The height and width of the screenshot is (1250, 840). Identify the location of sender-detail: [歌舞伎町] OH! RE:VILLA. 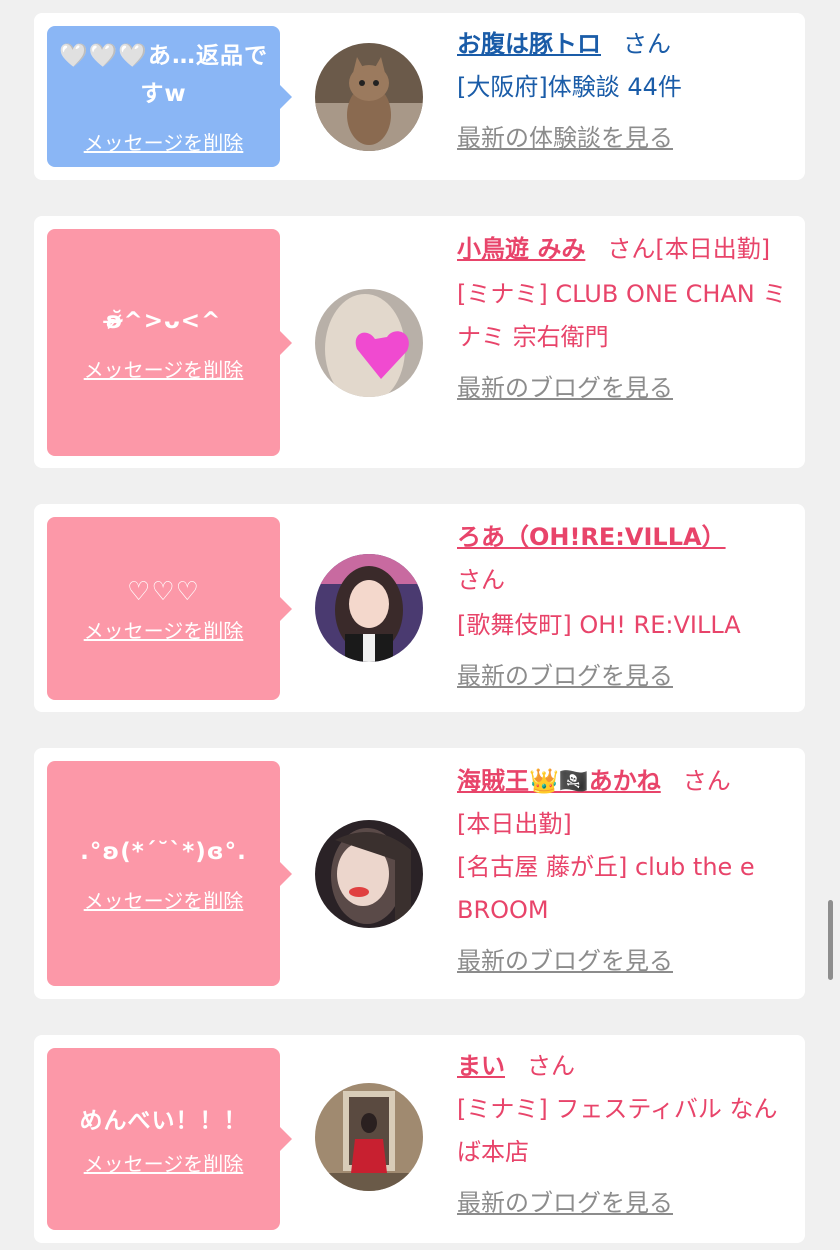
(599, 625).